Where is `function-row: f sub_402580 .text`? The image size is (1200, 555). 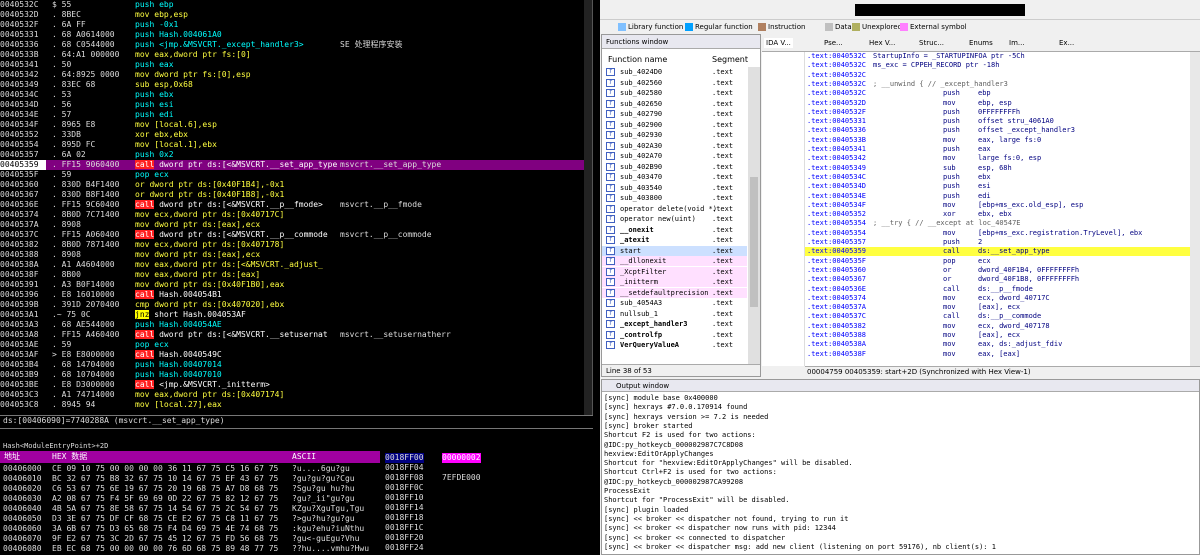
function-row: f sub_402580 .text is located at coordinates (674, 93).